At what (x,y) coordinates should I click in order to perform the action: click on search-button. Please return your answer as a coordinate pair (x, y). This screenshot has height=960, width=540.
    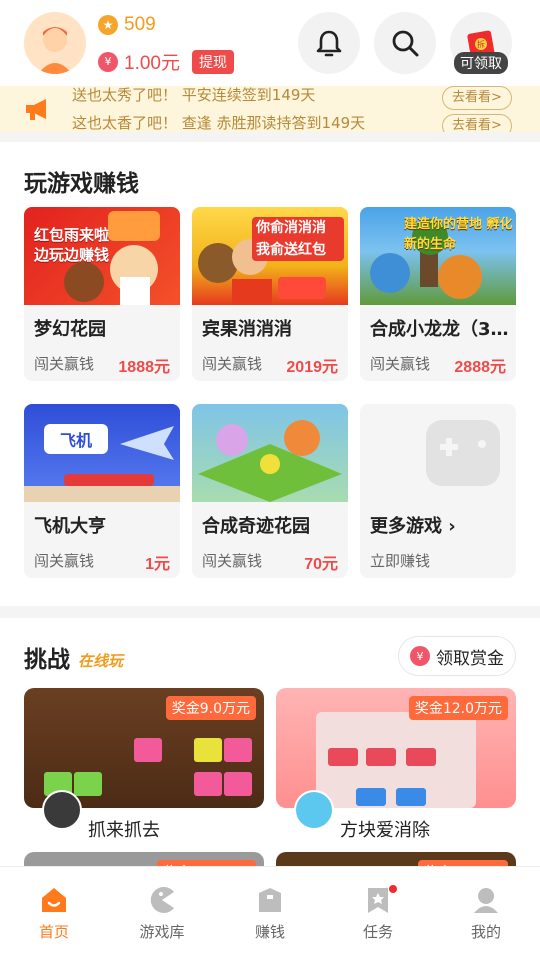
    Looking at the image, I should click on (405, 43).